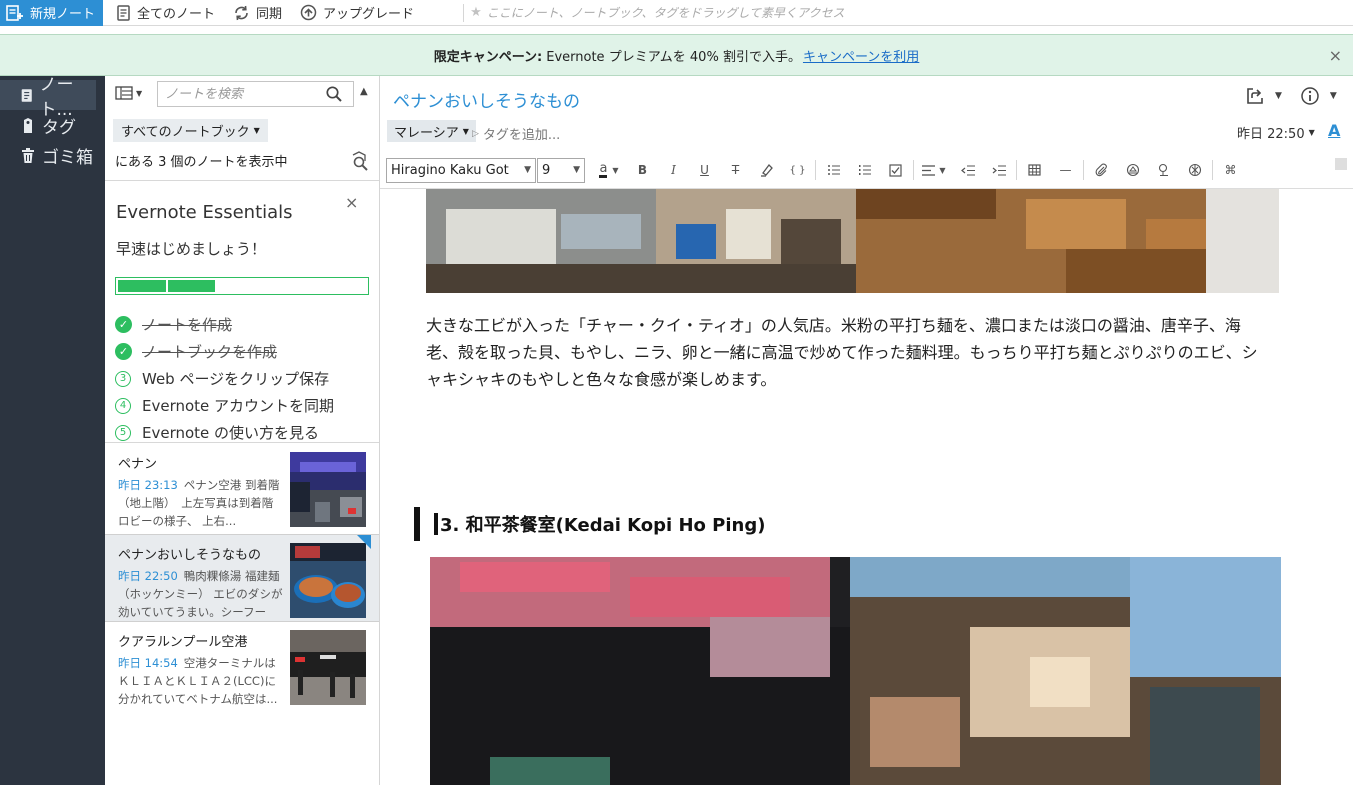 This screenshot has width=1353, height=785. I want to click on trash-icon, so click(28, 155).